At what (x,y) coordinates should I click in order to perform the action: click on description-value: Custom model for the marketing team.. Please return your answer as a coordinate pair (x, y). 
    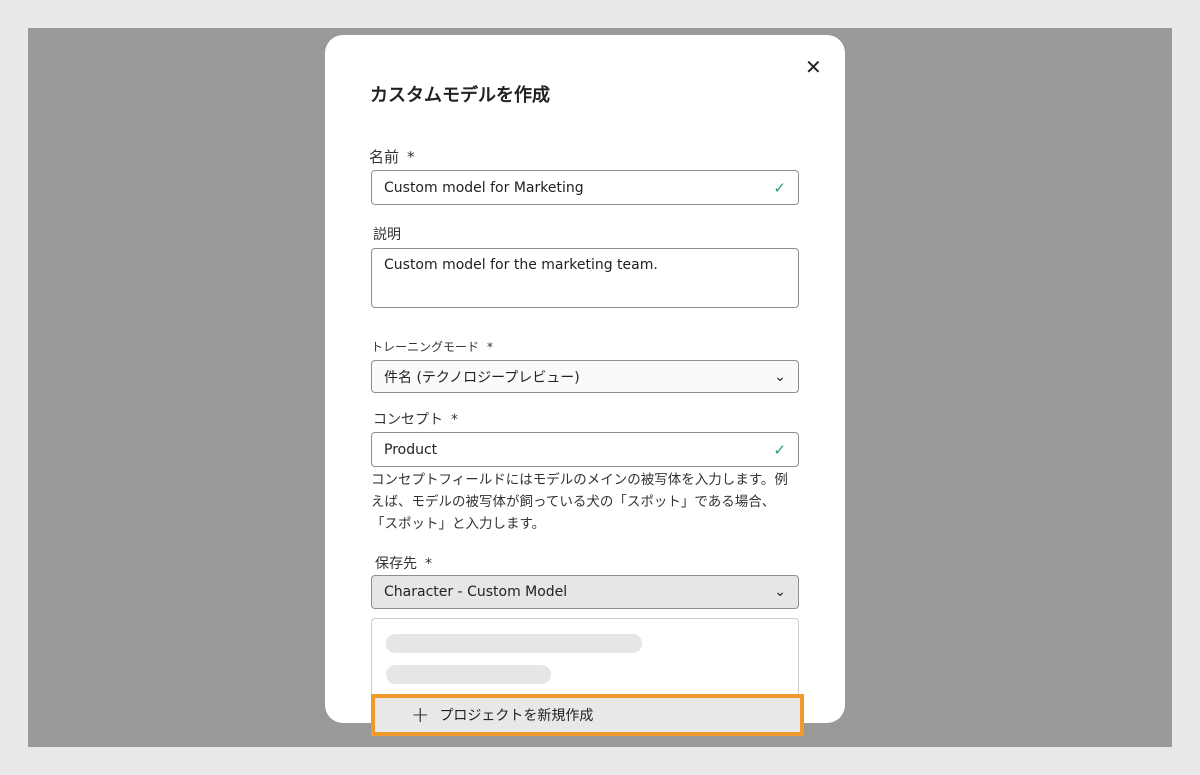
    Looking at the image, I should click on (521, 265).